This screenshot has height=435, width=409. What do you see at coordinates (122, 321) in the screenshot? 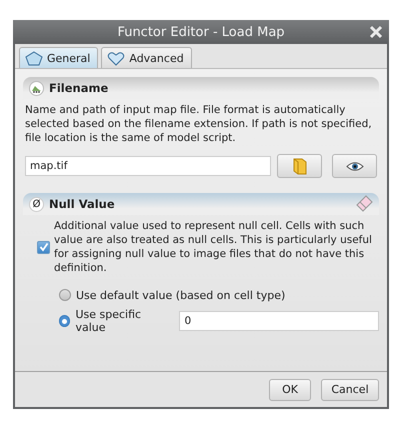
I see `radio-label: Use specific value` at bounding box center [122, 321].